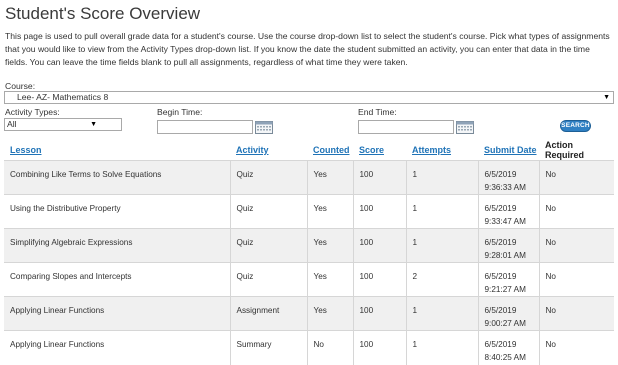  I want to click on cell-lesson: Simplifying Algebraic Expressions, so click(117, 245).